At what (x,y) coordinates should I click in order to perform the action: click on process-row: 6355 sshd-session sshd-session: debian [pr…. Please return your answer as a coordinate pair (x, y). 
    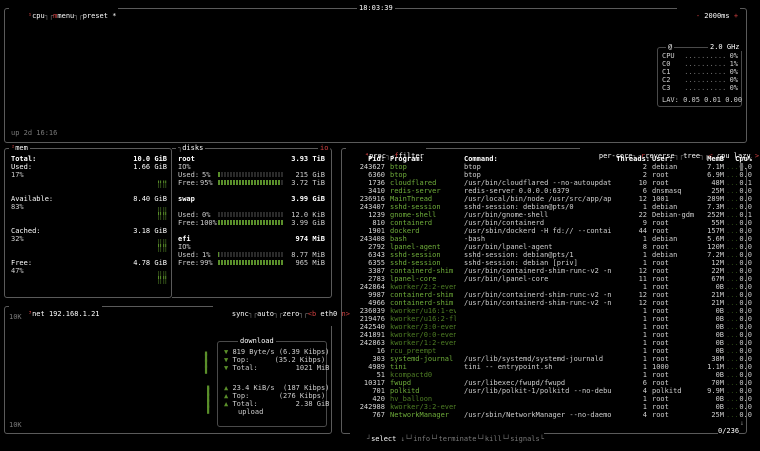
    Looking at the image, I should click on (547, 263).